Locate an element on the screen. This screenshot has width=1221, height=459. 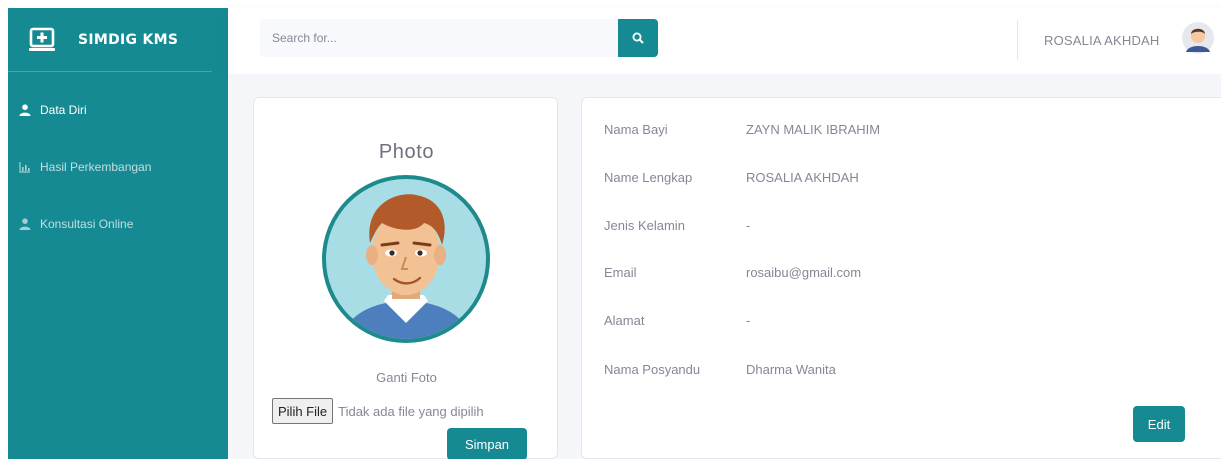
sidebar-item-label: Data Diri is located at coordinates (63, 110).